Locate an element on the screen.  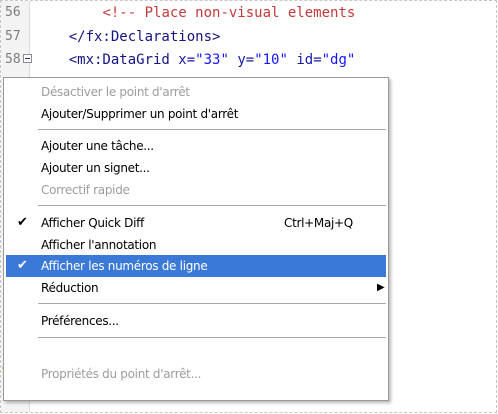
code-token: id= is located at coordinates (304, 60).